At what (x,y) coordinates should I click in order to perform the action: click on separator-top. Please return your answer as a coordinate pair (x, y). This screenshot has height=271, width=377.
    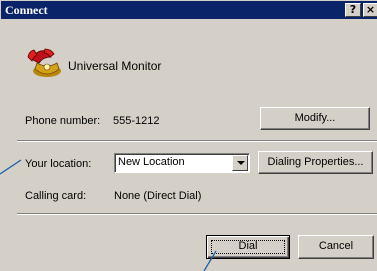
    Looking at the image, I should click on (197, 141).